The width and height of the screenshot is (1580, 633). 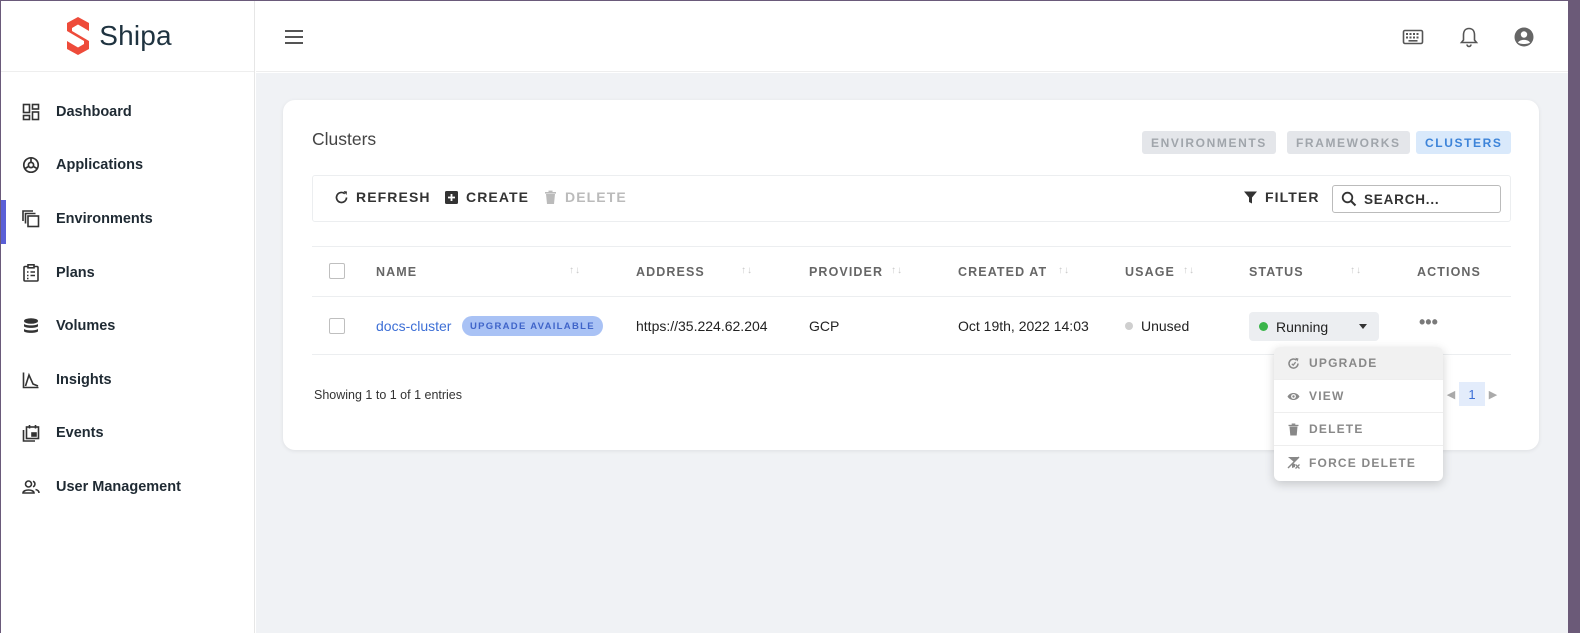 What do you see at coordinates (846, 272) in the screenshot?
I see `column-header-provider: PROVIDER` at bounding box center [846, 272].